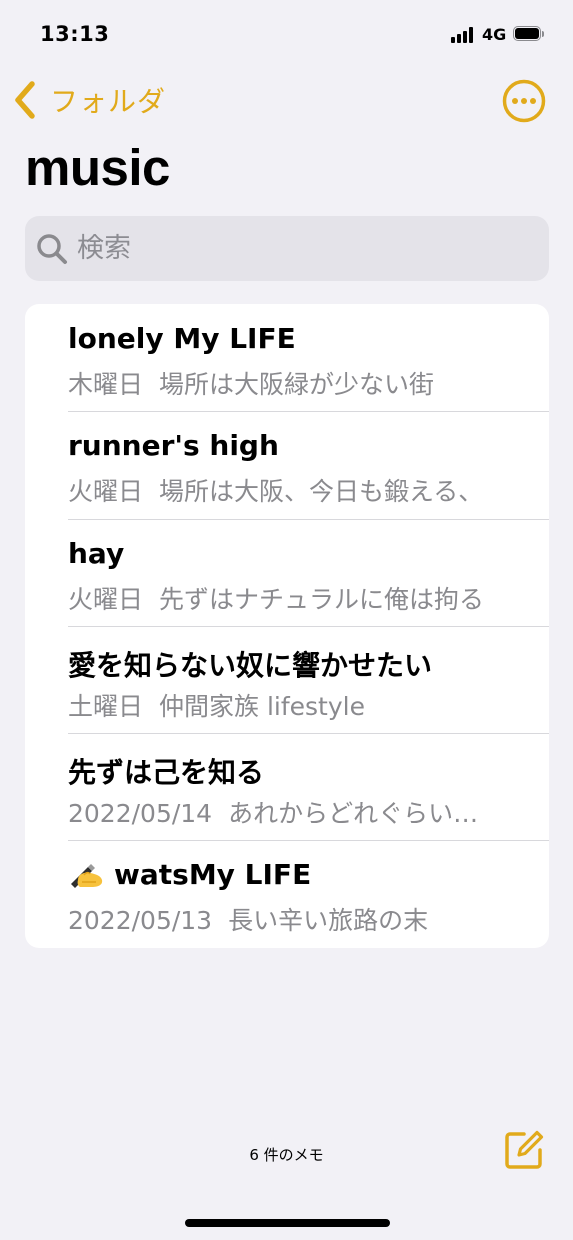  What do you see at coordinates (328, 921) in the screenshot?
I see `note-preview: 長い辛い旅路の末` at bounding box center [328, 921].